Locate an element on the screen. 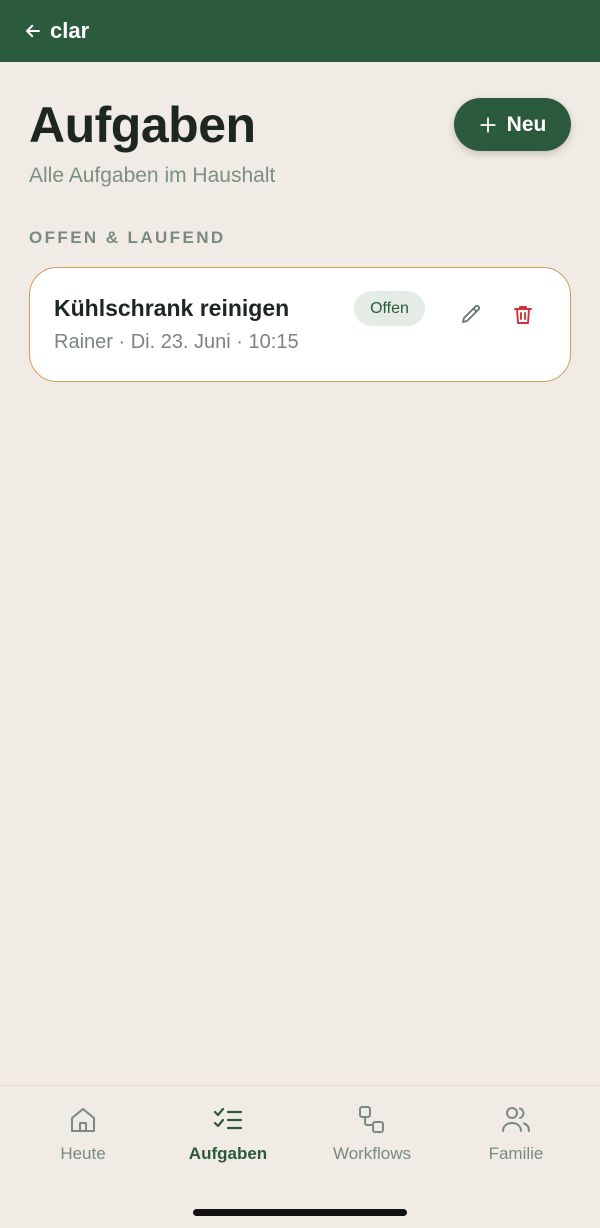 This screenshot has width=600, height=1228. new-button-label: Neu is located at coordinates (526, 124).